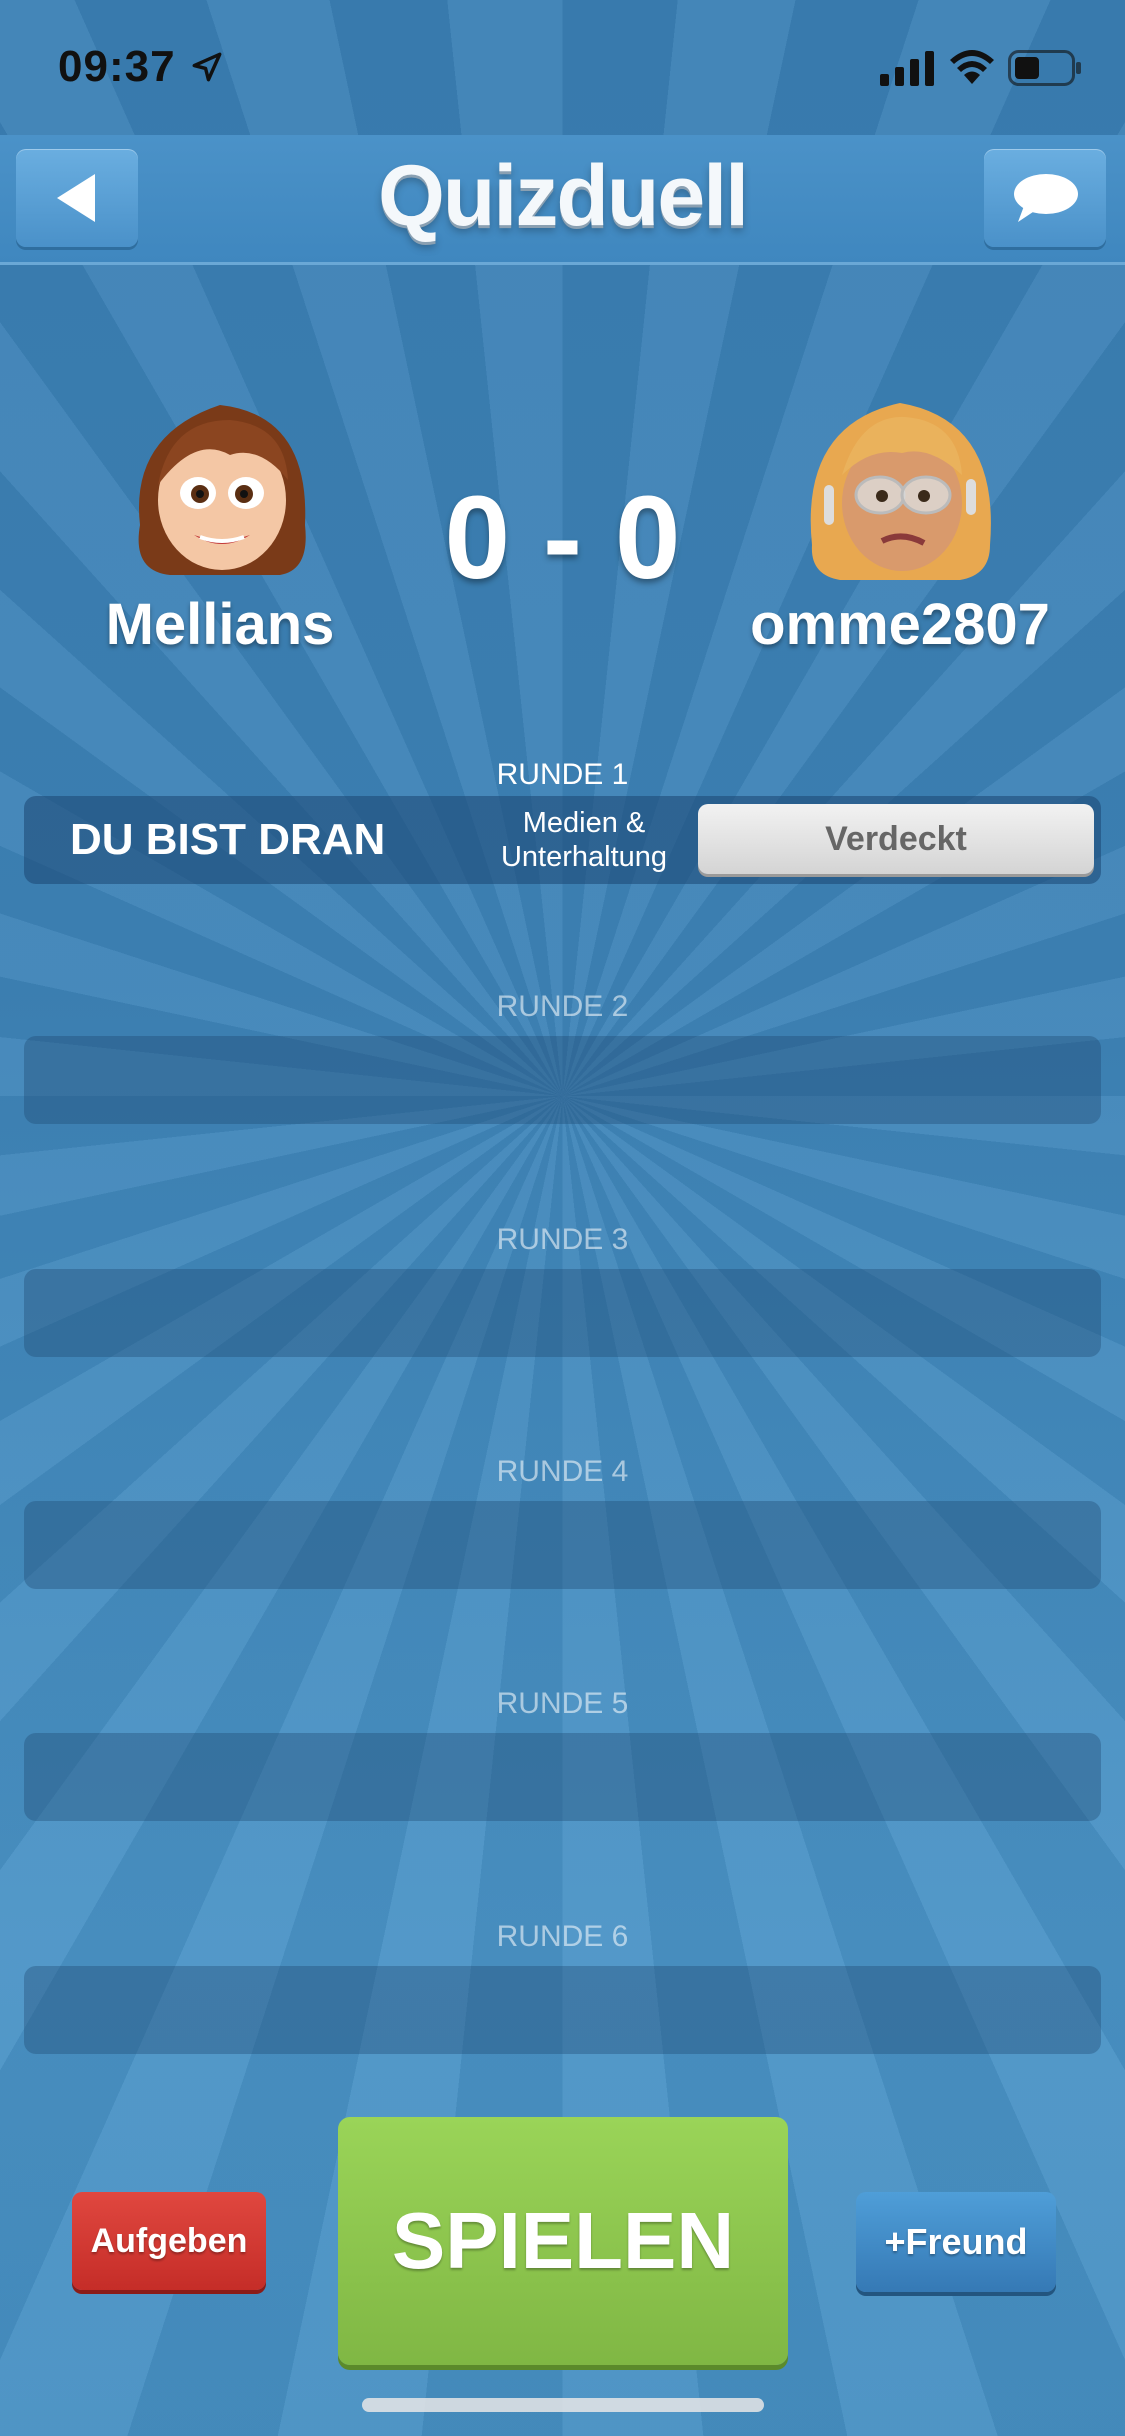  What do you see at coordinates (562, 1006) in the screenshot?
I see `round-label: RUNDE 2` at bounding box center [562, 1006].